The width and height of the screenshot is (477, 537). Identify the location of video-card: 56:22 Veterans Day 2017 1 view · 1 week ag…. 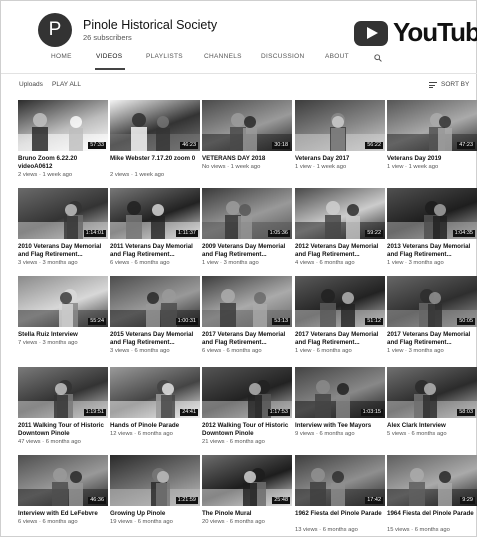
(340, 144).